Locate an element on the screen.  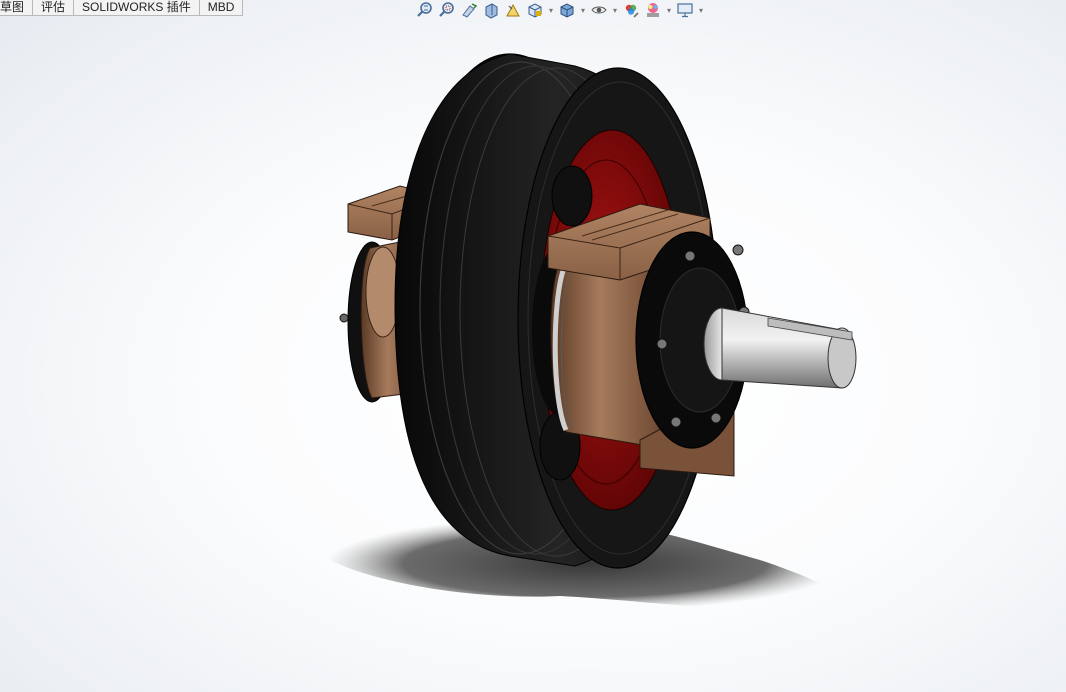
rear-bolt is located at coordinates (344, 318).